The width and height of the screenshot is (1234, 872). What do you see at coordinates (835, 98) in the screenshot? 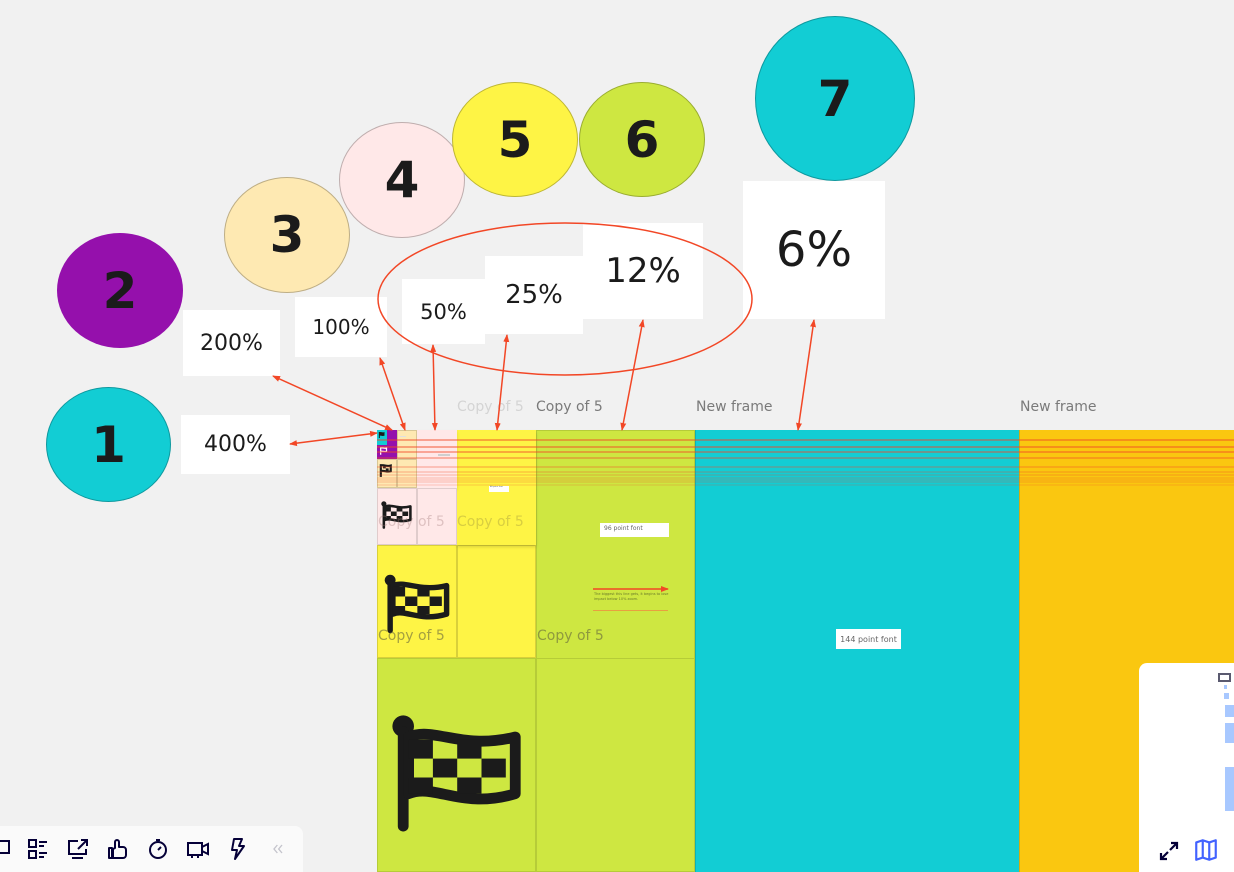
I see `number-circle: 7` at bounding box center [835, 98].